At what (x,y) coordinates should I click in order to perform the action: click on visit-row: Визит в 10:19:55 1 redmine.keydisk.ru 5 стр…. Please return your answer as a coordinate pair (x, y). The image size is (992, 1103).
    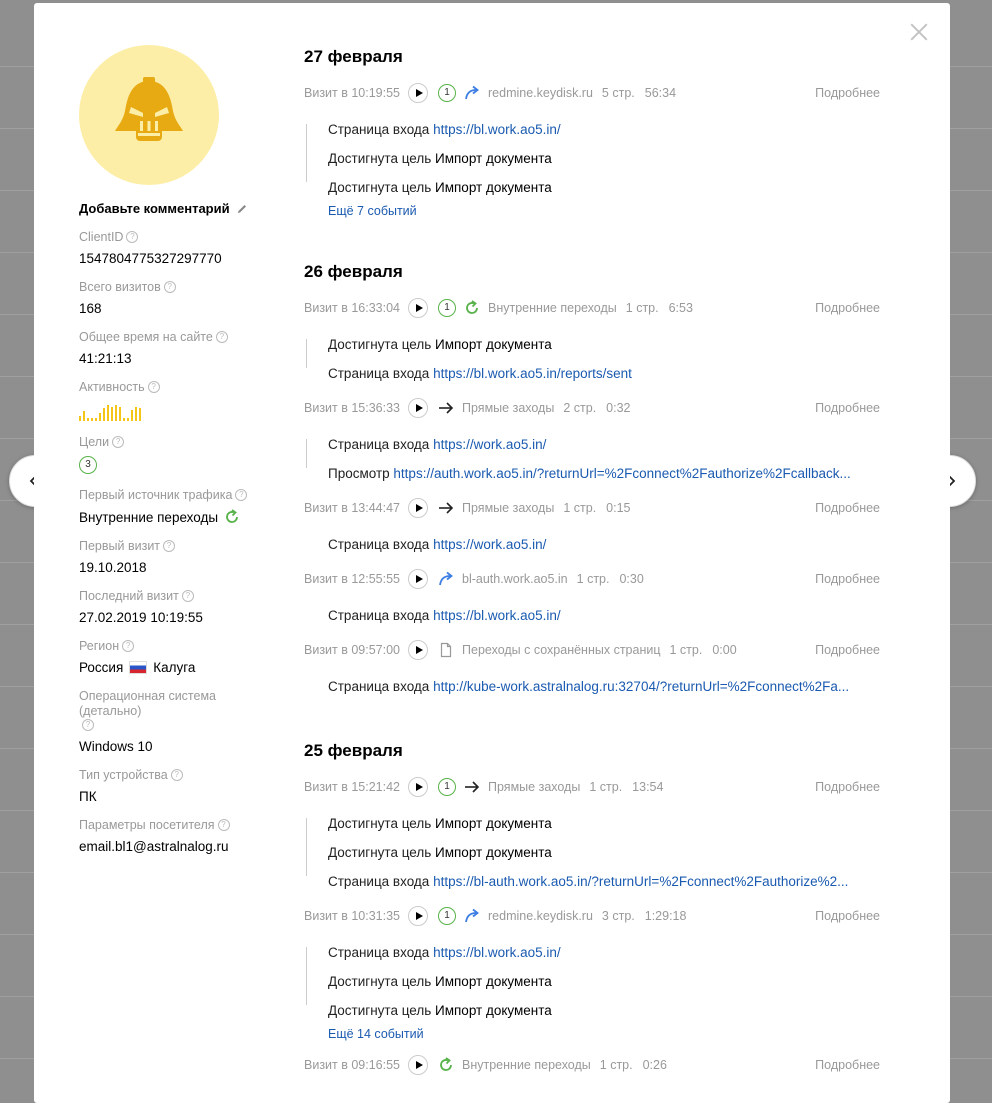
    Looking at the image, I should click on (592, 93).